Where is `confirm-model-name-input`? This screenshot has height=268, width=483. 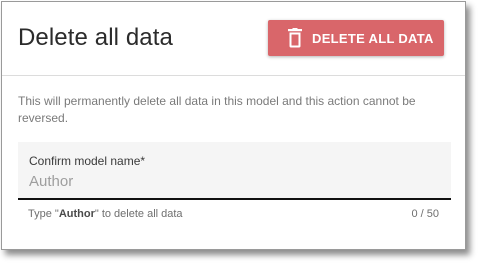 confirm-model-name-input is located at coordinates (229, 181).